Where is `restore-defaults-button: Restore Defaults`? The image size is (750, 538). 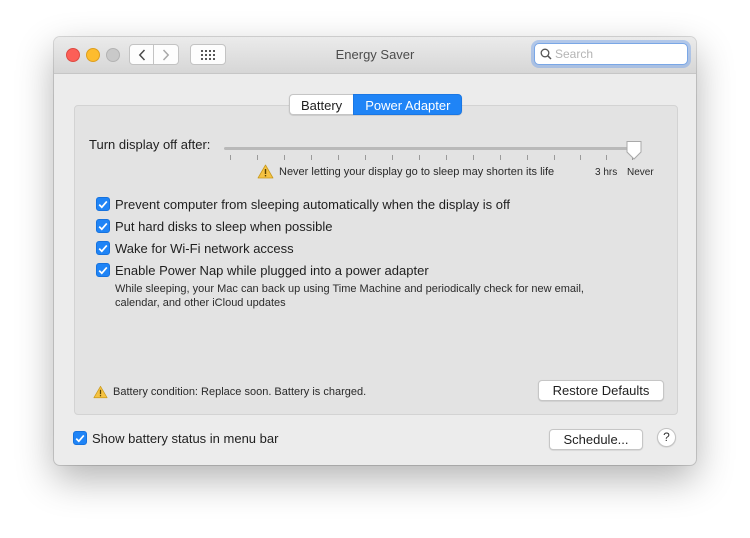 restore-defaults-button: Restore Defaults is located at coordinates (601, 390).